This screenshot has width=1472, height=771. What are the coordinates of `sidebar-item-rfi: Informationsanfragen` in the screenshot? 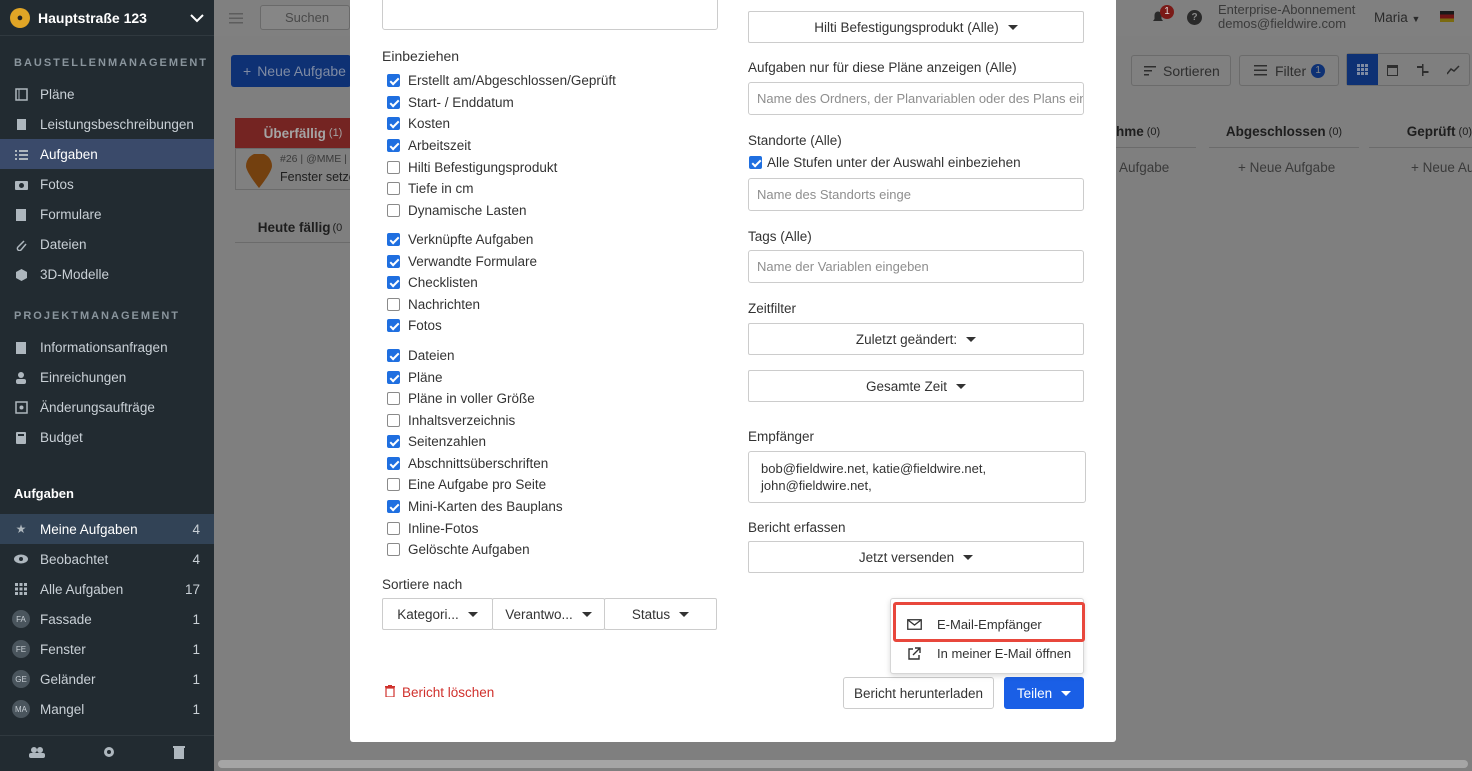 It's located at (107, 347).